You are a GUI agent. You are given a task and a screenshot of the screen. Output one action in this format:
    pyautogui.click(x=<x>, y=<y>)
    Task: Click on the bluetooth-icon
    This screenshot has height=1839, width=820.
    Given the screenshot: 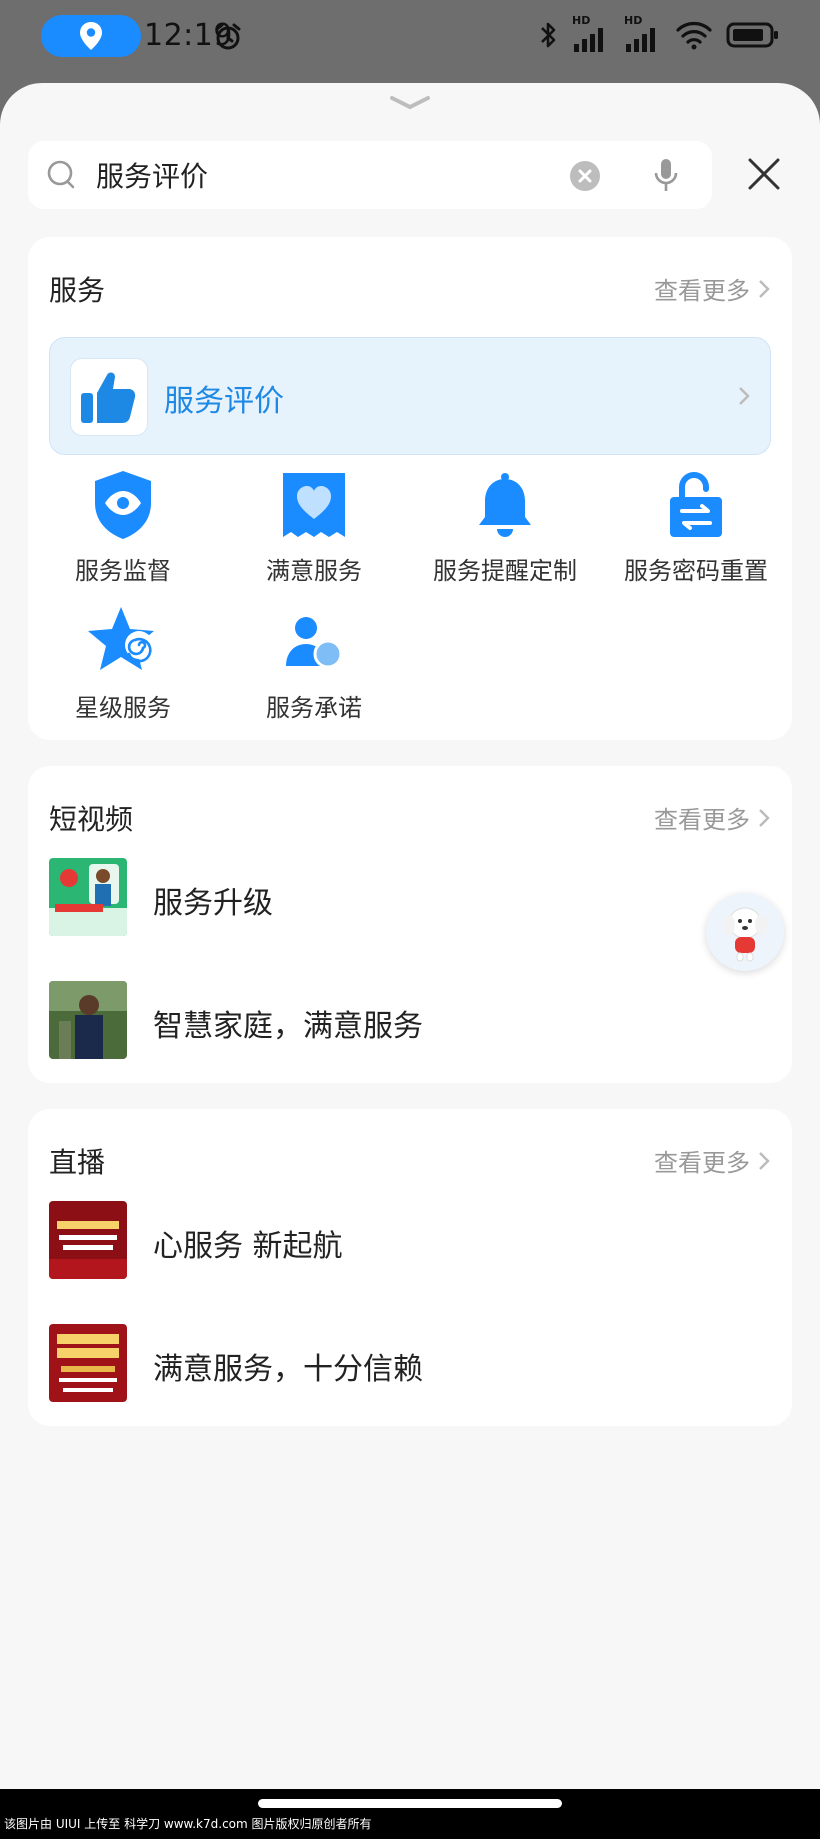 What is the action you would take?
    pyautogui.click(x=548, y=35)
    